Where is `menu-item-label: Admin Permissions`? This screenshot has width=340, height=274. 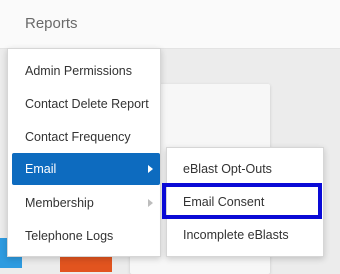 menu-item-label: Admin Permissions is located at coordinates (78, 71).